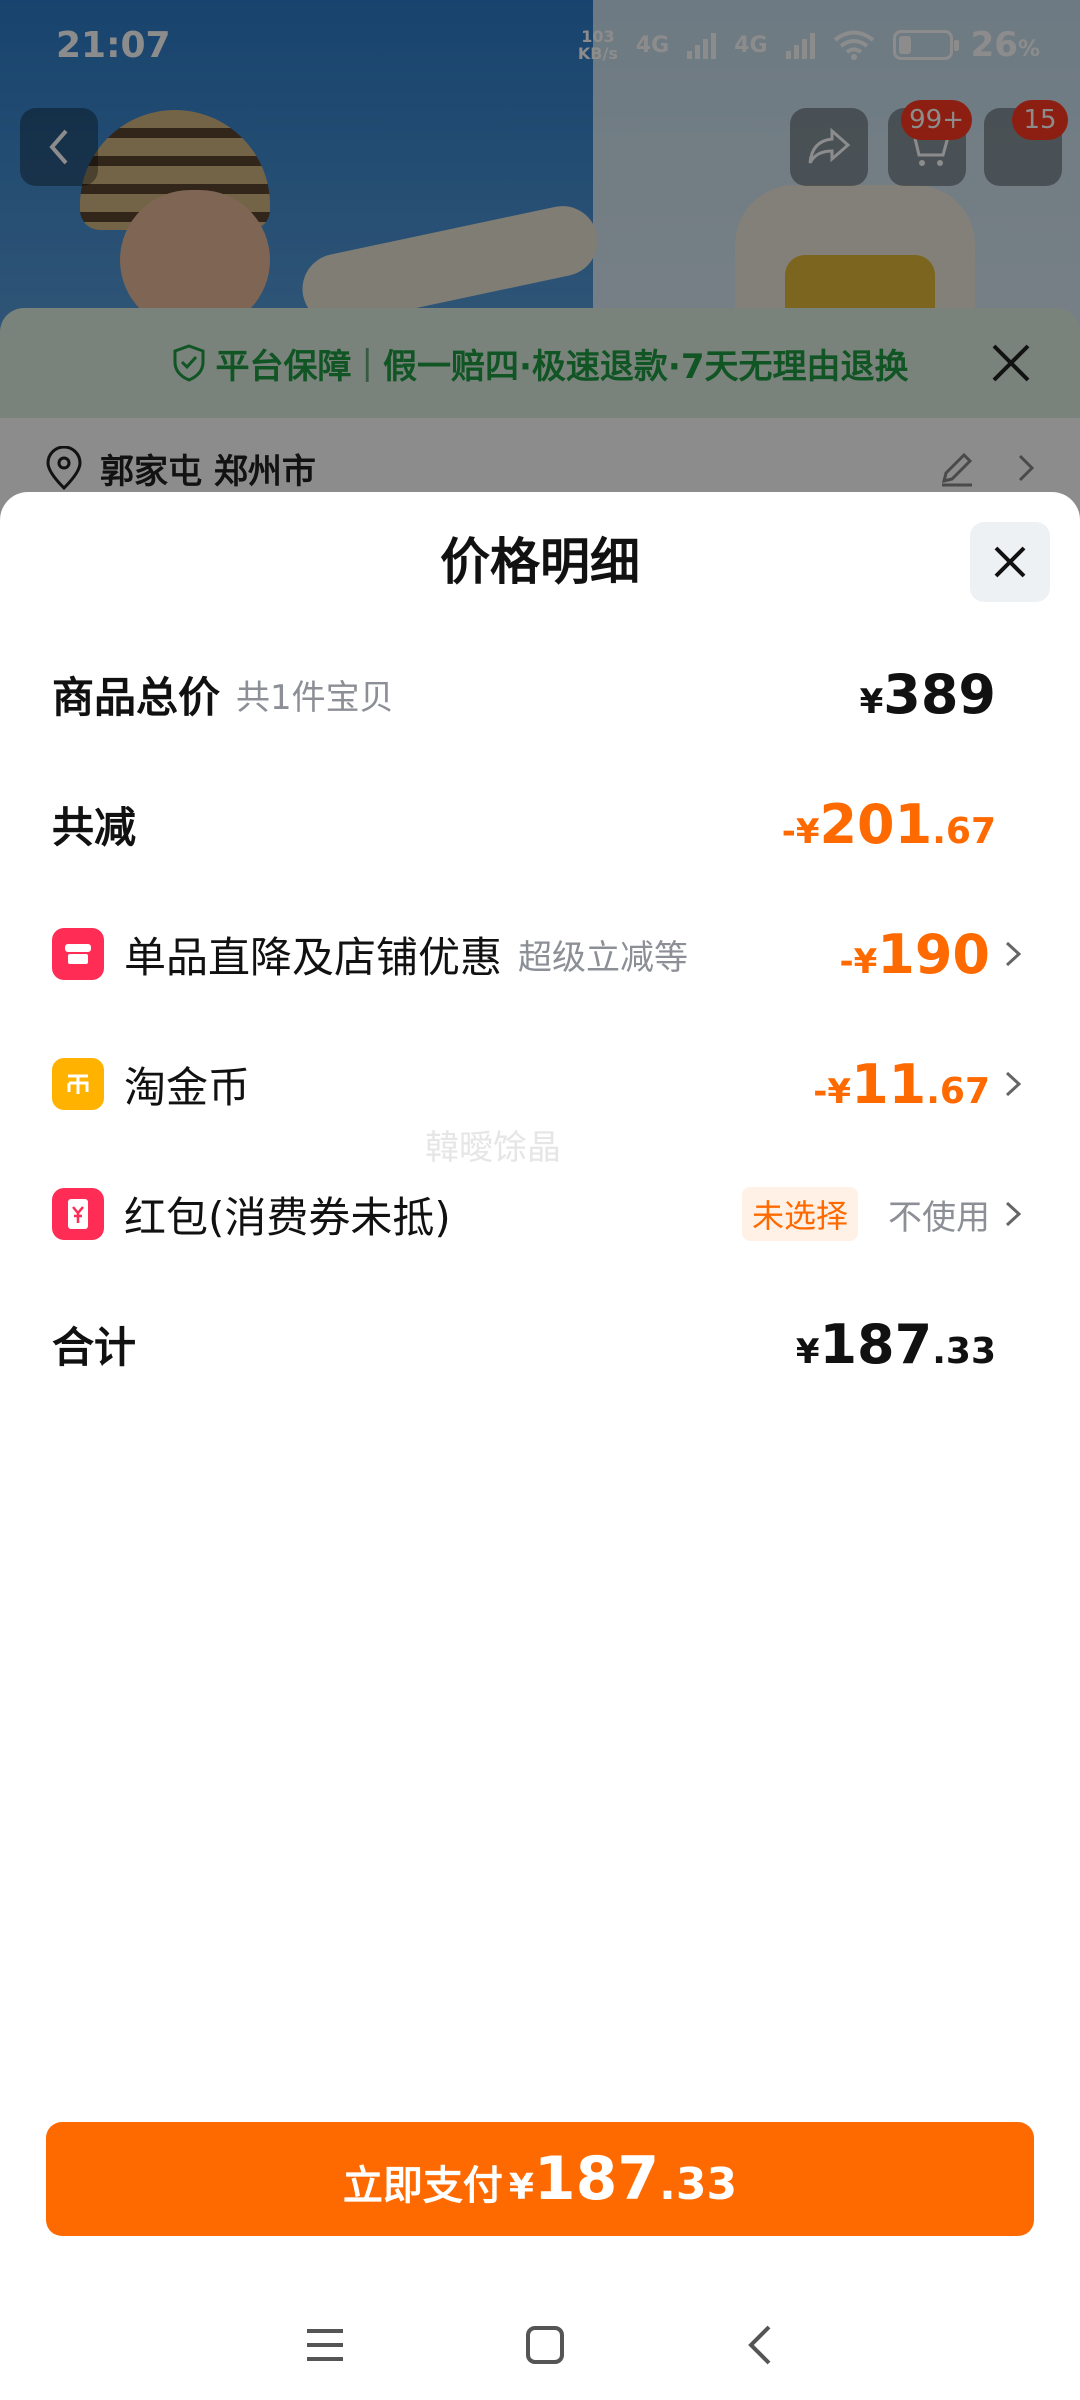 Image resolution: width=1080 pixels, height=2400 pixels. Describe the element at coordinates (313, 957) in the screenshot. I see `discount-label: 单品直降及店铺优惠` at that location.